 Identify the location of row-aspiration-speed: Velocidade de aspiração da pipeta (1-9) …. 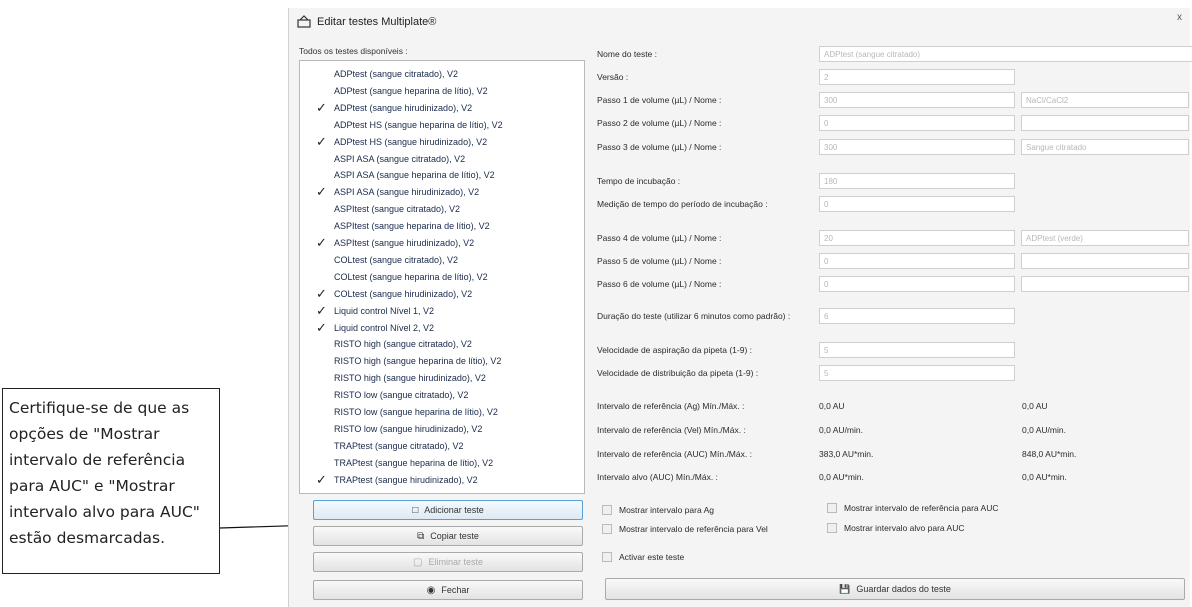
(892, 351).